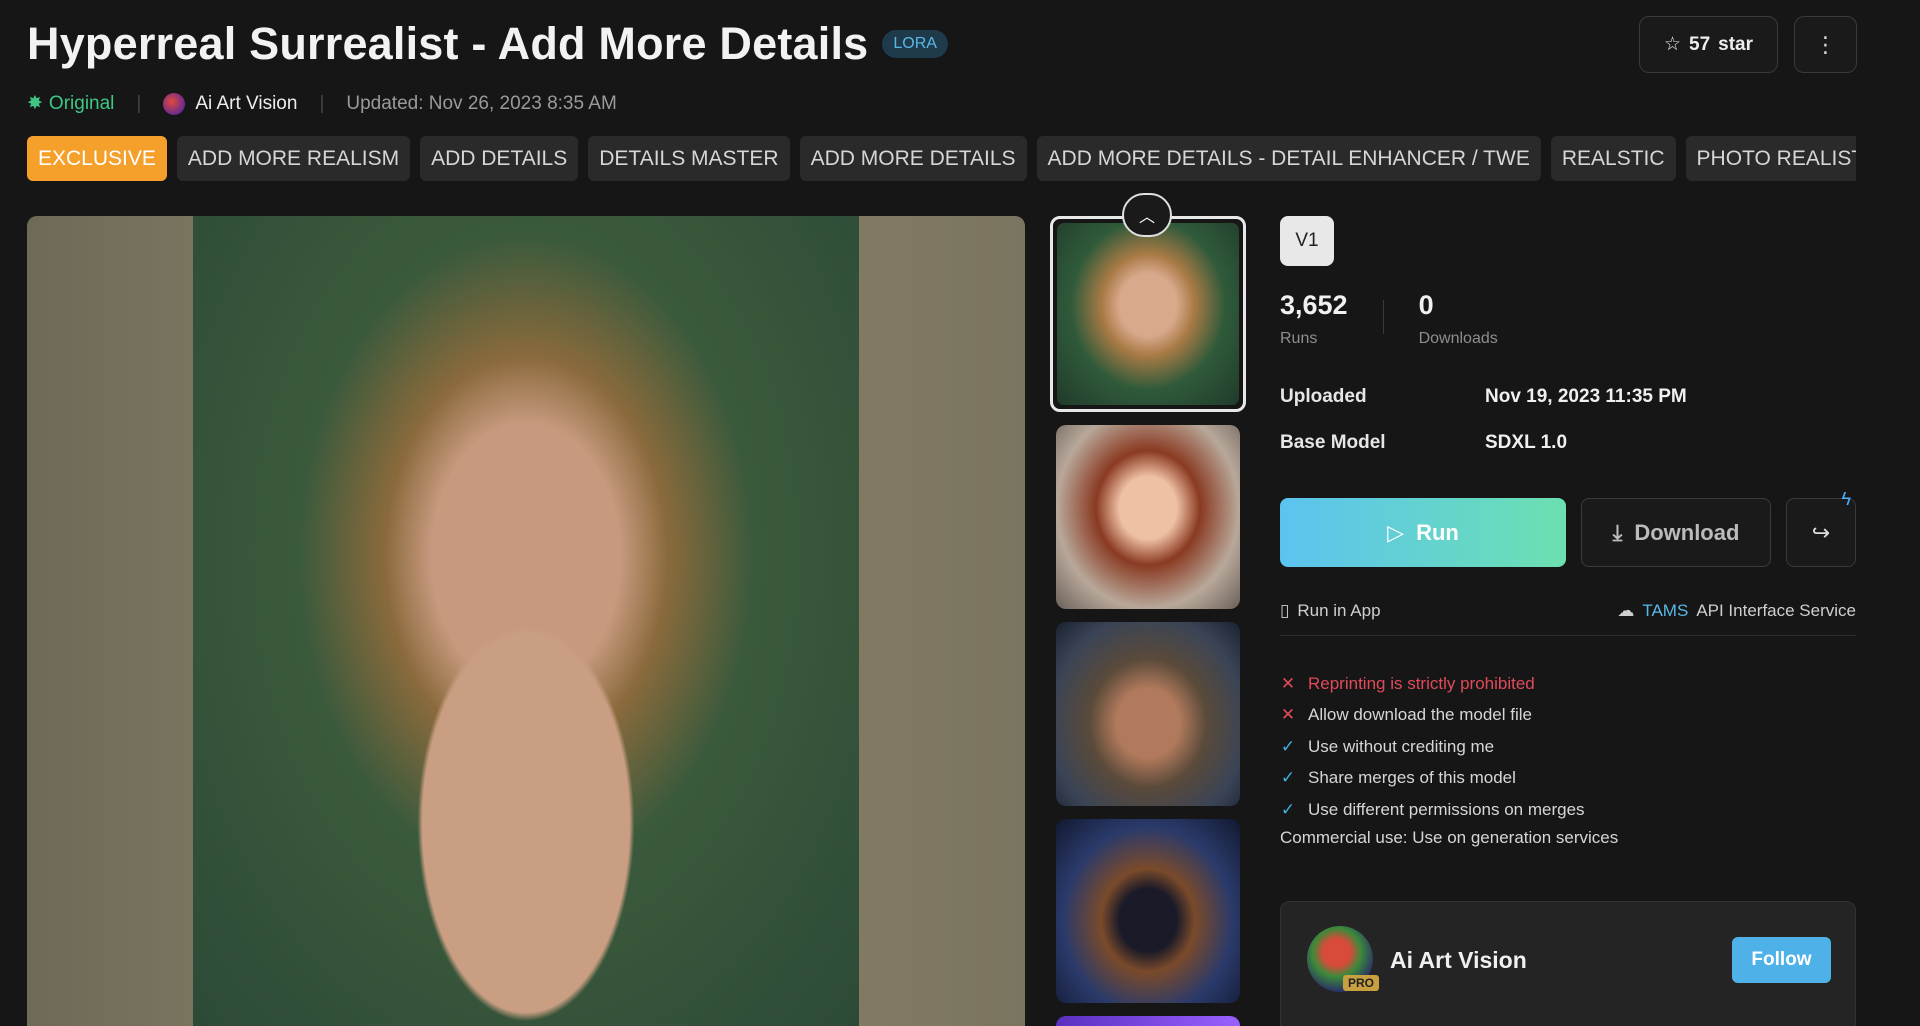 This screenshot has height=1026, width=1920. Describe the element at coordinates (1526, 442) in the screenshot. I see `base-model-value: SDXL 1.0` at that location.